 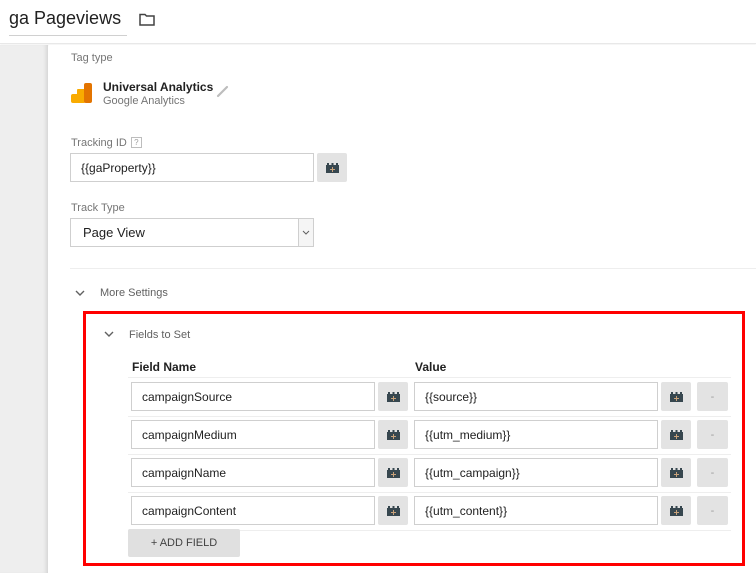 I want to click on field-name-value: campaignSource, so click(x=187, y=396).